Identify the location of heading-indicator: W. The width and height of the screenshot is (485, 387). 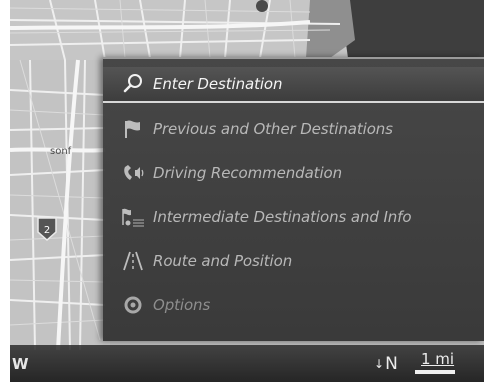
(20, 364).